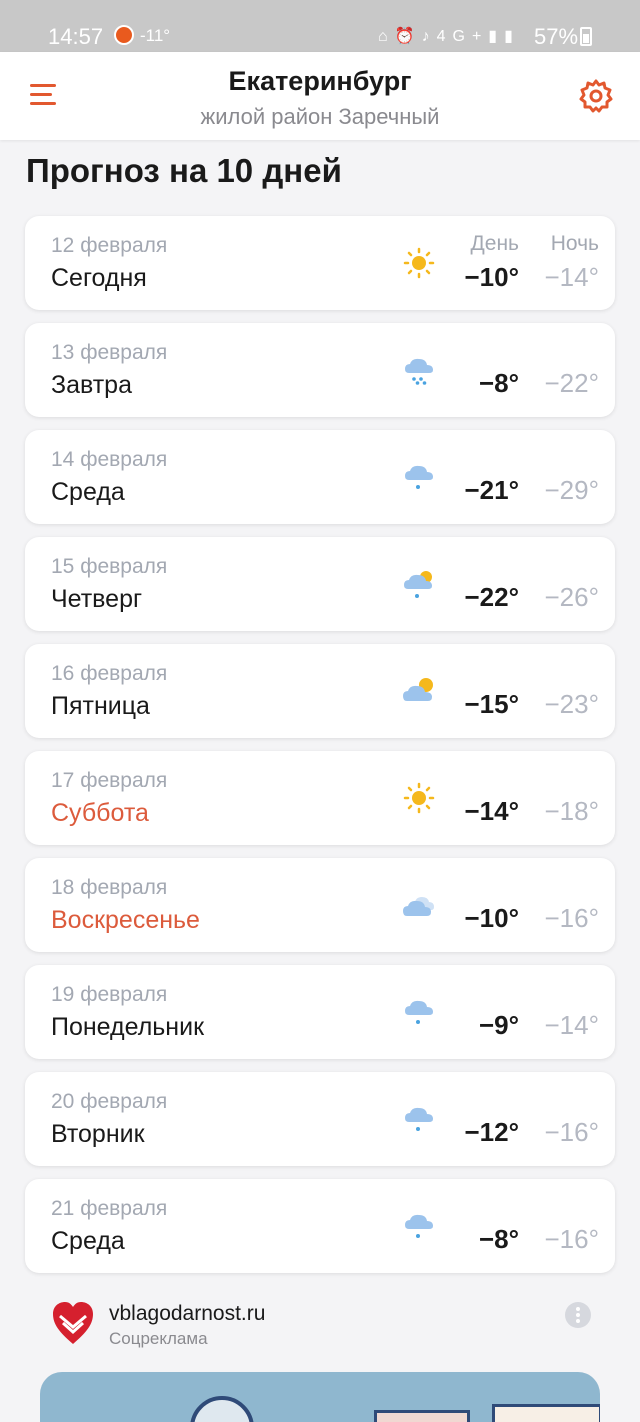 This screenshot has width=640, height=1422. Describe the element at coordinates (97, 599) in the screenshot. I see `forecast-day-name: Четверг` at that location.